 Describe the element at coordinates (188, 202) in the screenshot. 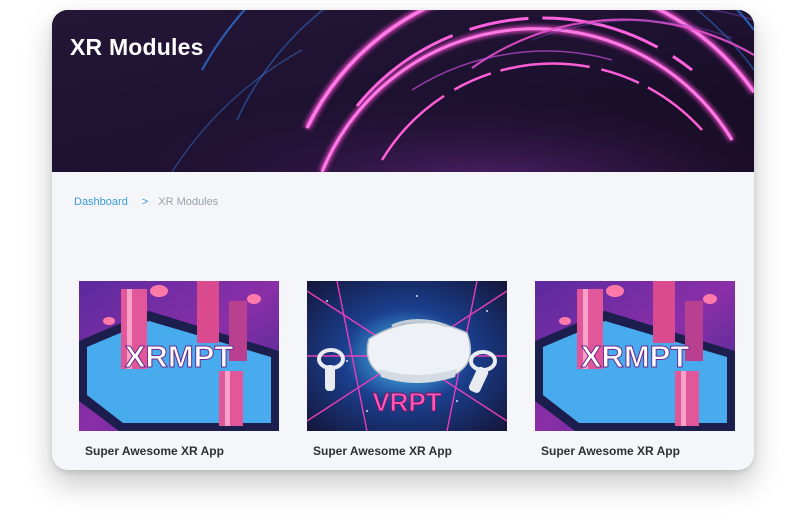

I see `breadcrumb-current: XR Modules` at that location.